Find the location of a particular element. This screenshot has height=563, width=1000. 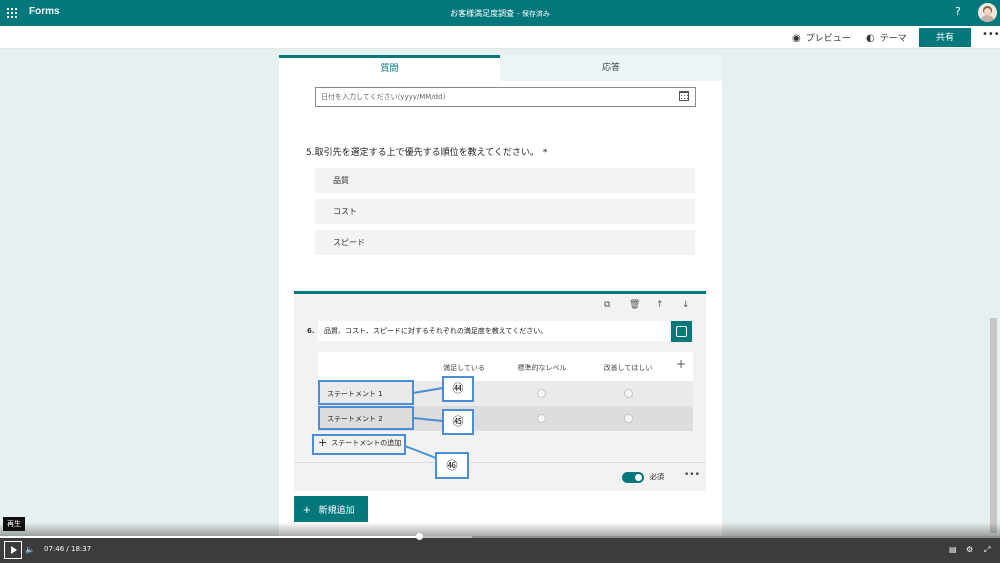

seek-handle is located at coordinates (419, 536).